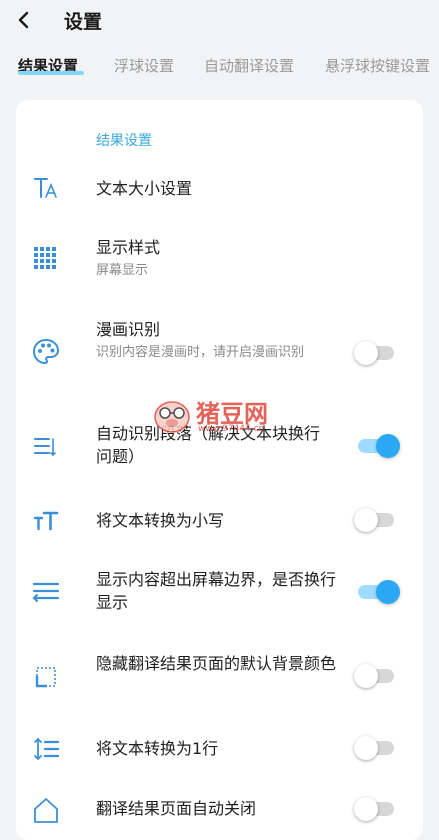 The width and height of the screenshot is (439, 840). Describe the element at coordinates (219, 188) in the screenshot. I see `setting-row-text-size: 文本大小设置` at that location.